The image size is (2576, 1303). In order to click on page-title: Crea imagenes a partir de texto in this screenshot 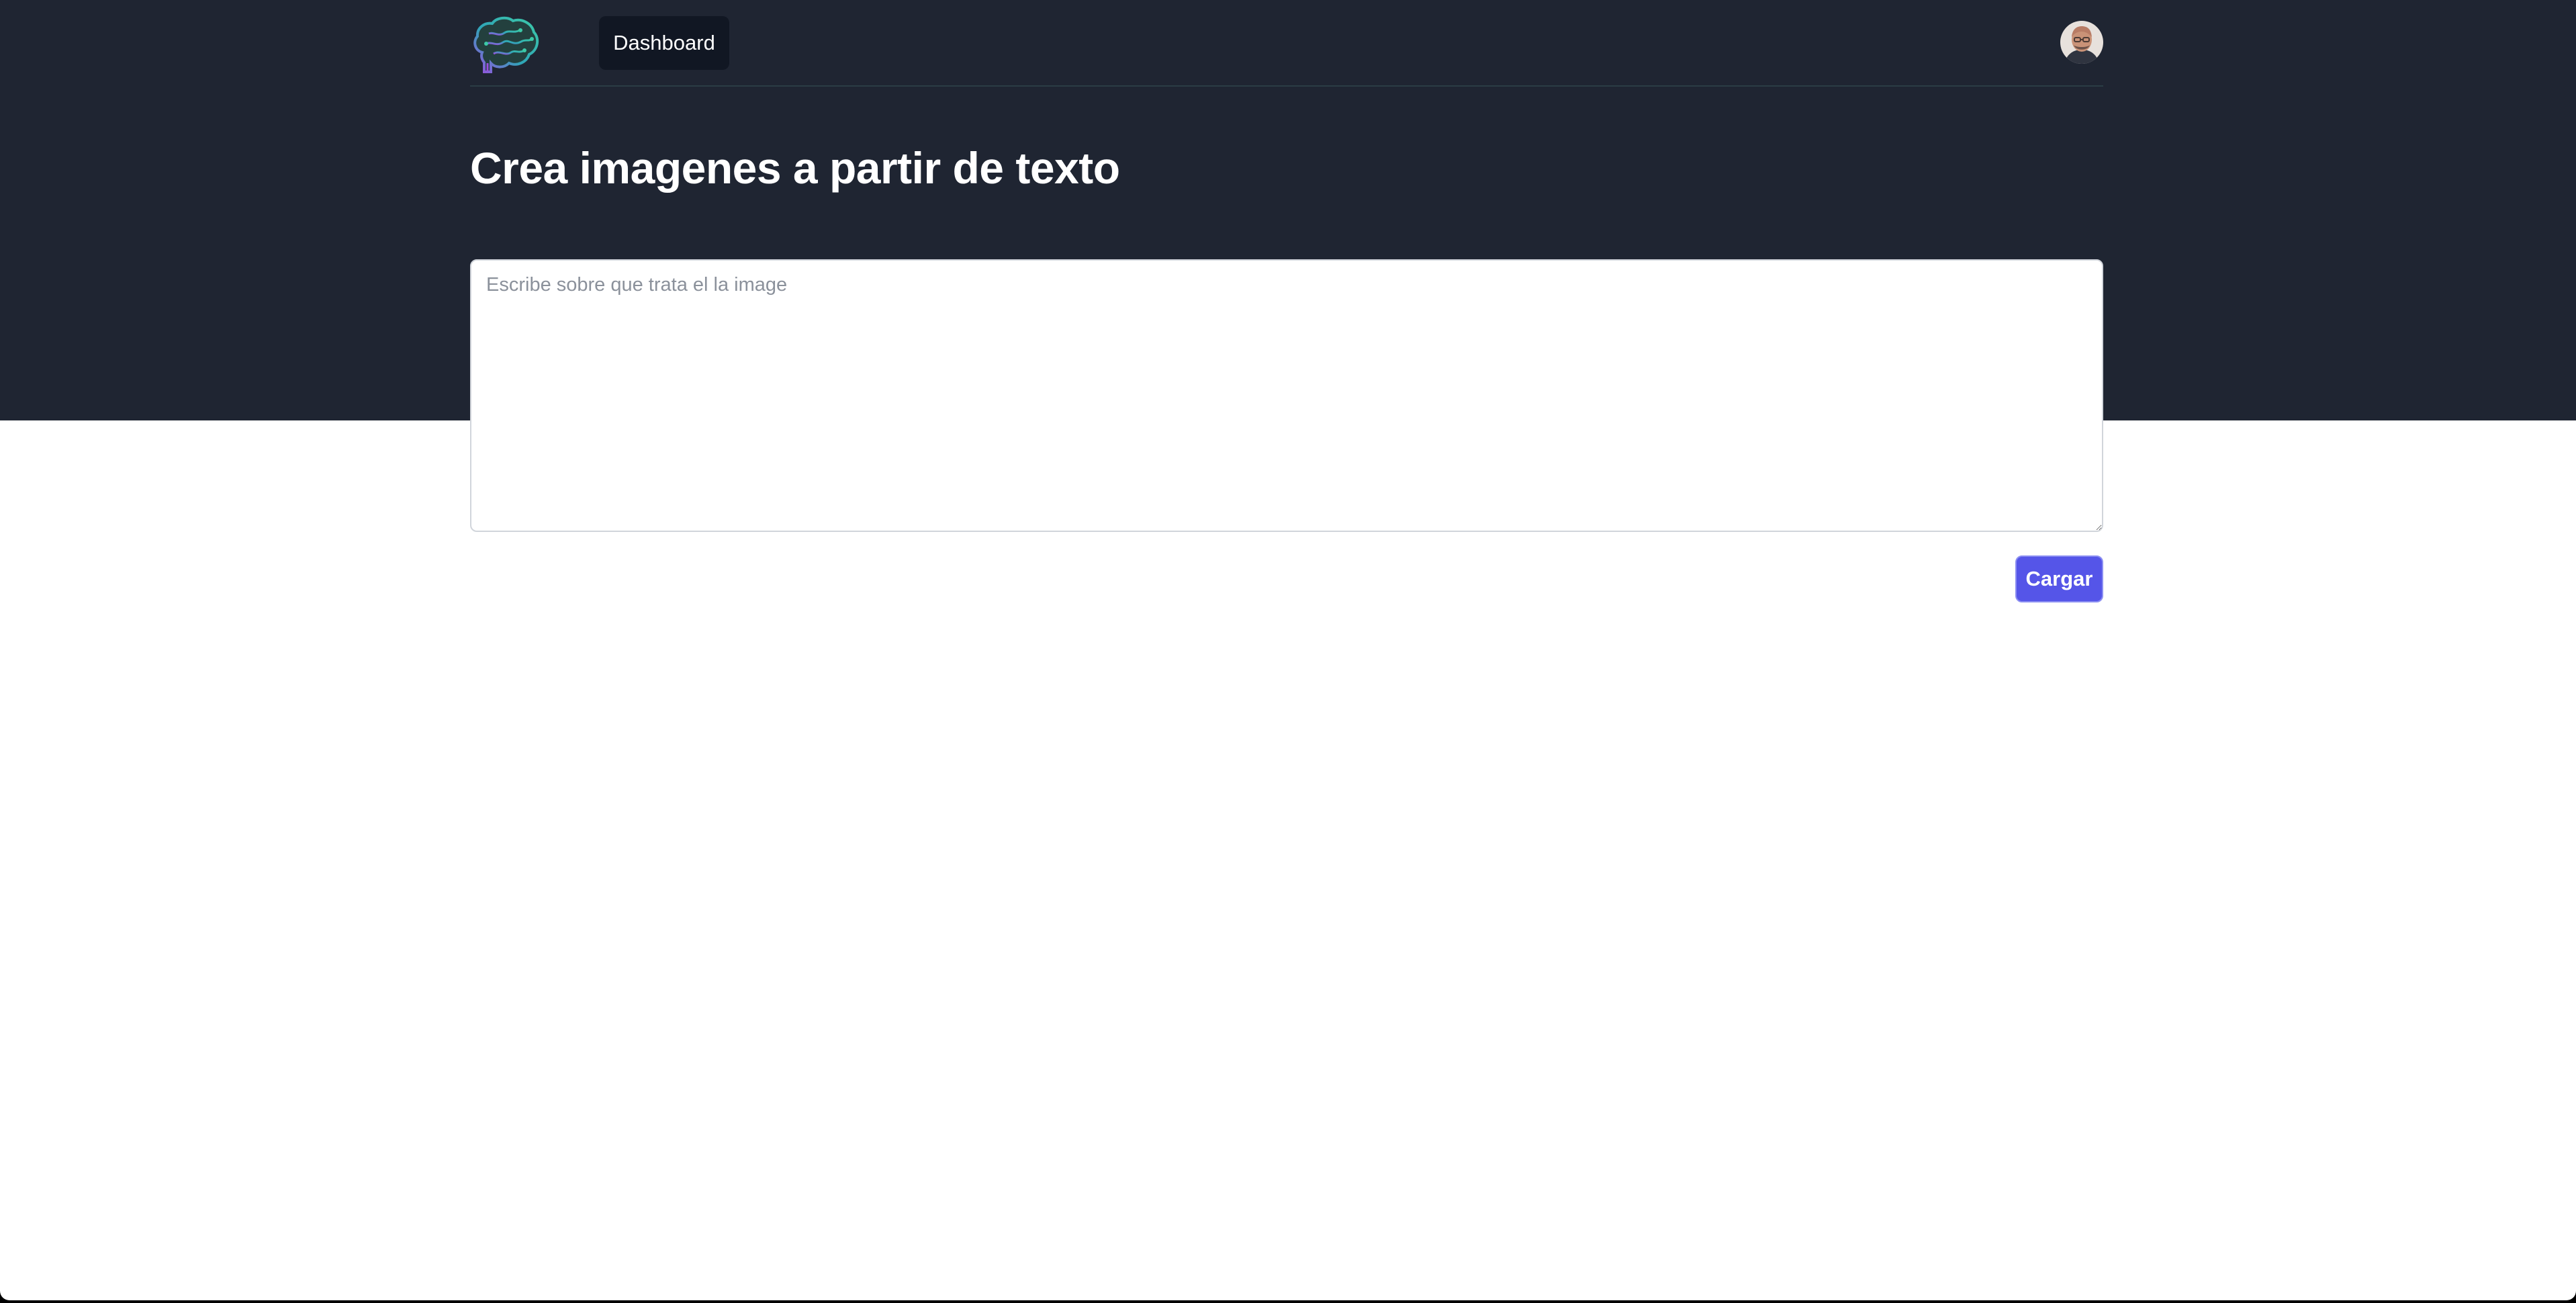, I will do `click(795, 168)`.